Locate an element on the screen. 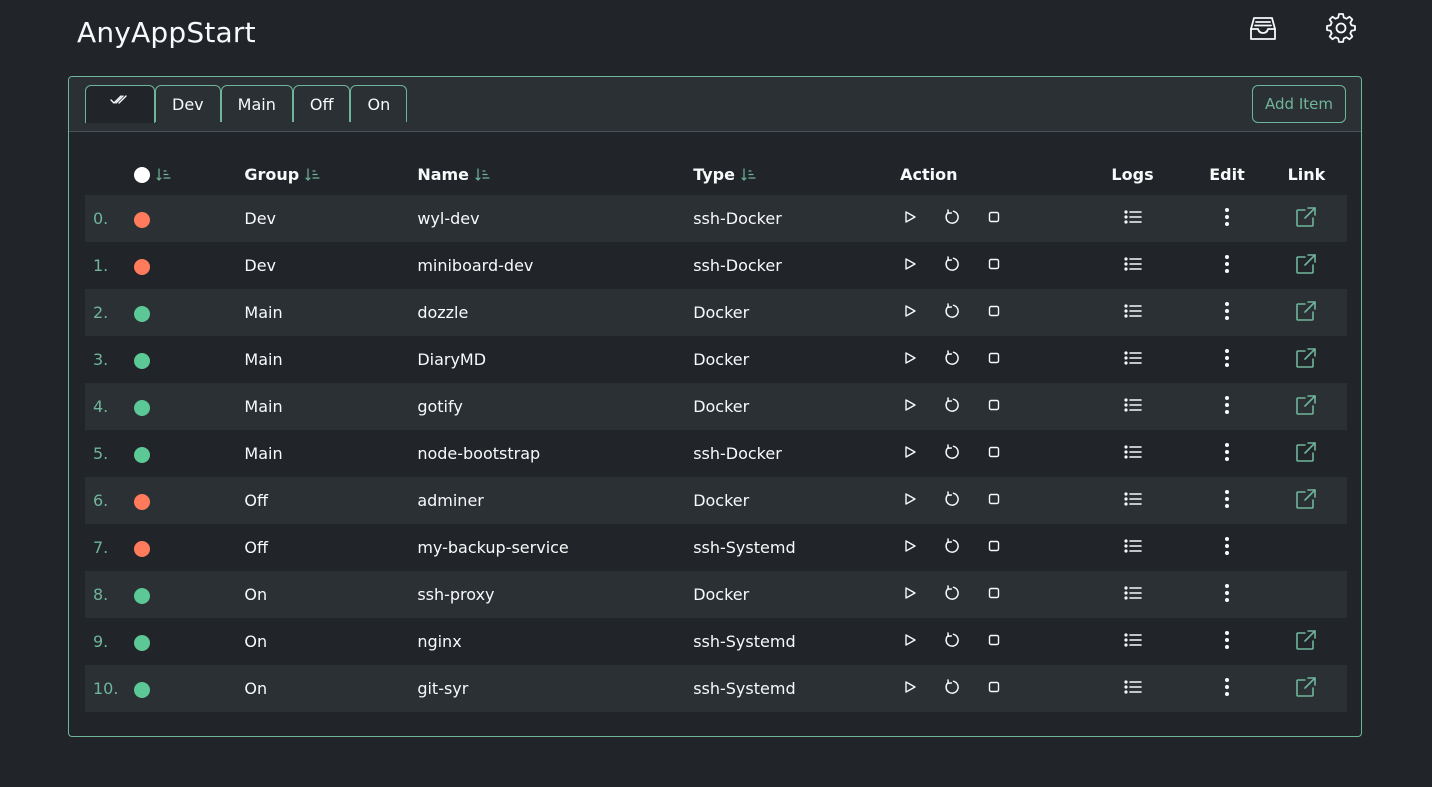 The image size is (1432, 787). link-cell is located at coordinates (1306, 265).